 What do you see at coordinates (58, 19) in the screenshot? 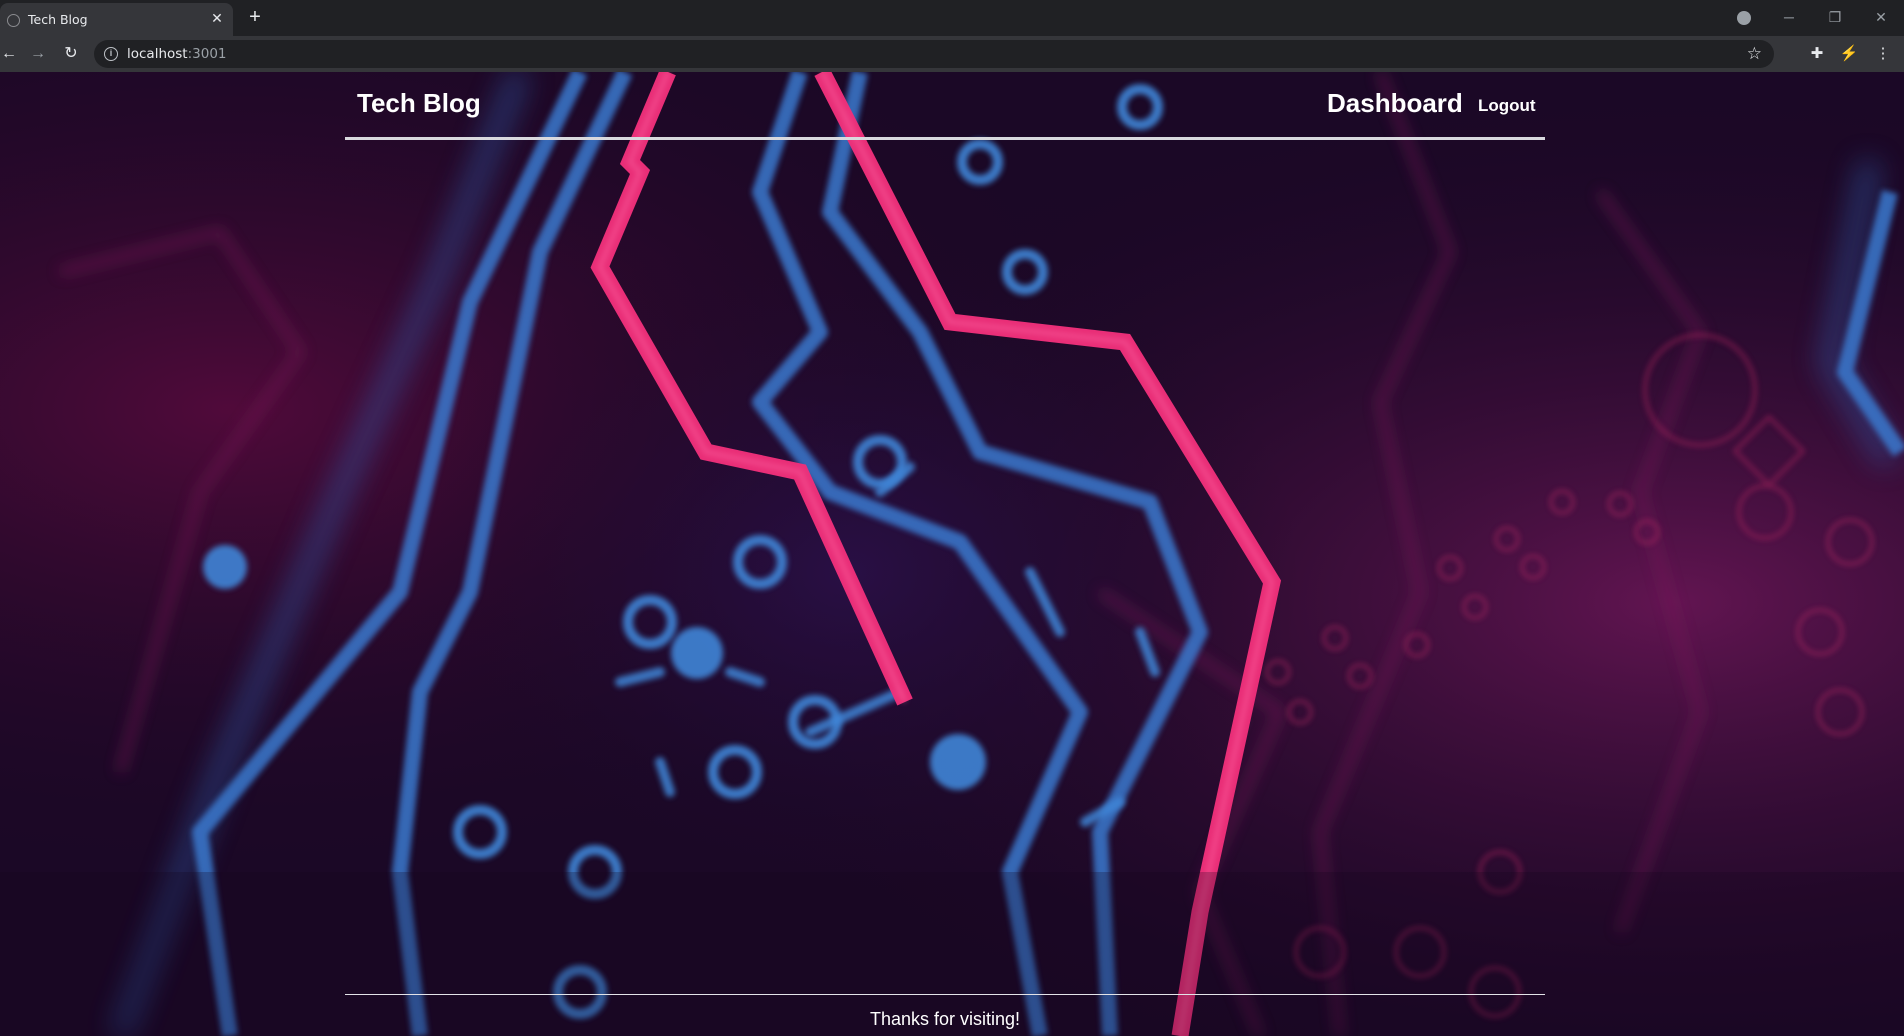
I see `tab-title: Tech Blog` at bounding box center [58, 19].